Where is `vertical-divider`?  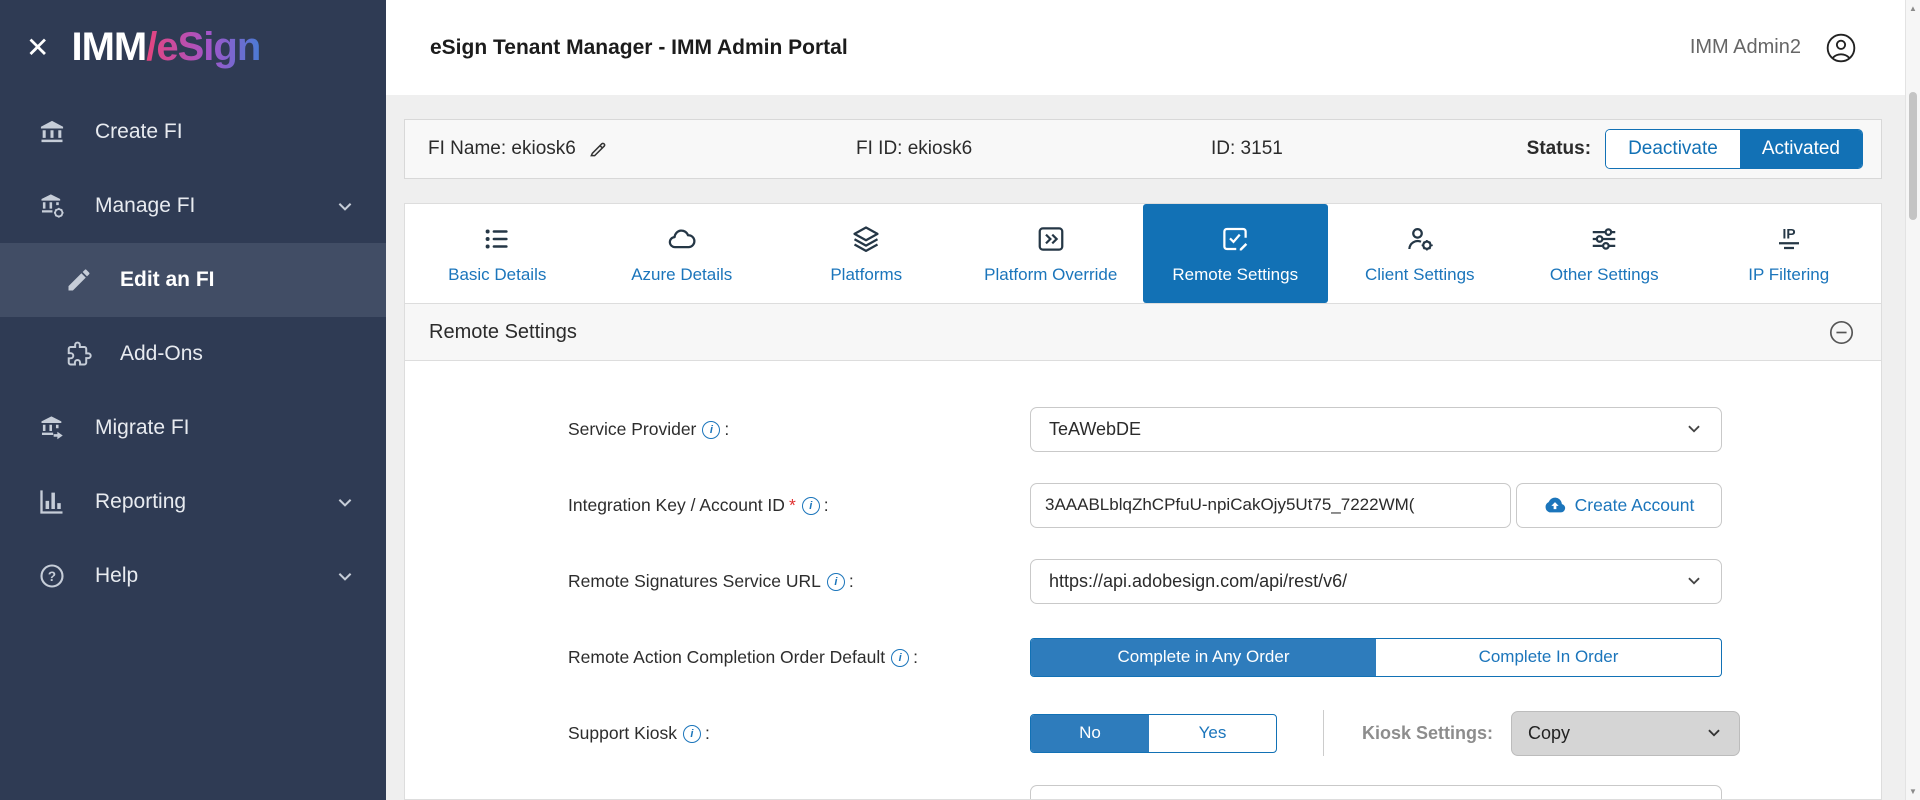
vertical-divider is located at coordinates (1323, 733).